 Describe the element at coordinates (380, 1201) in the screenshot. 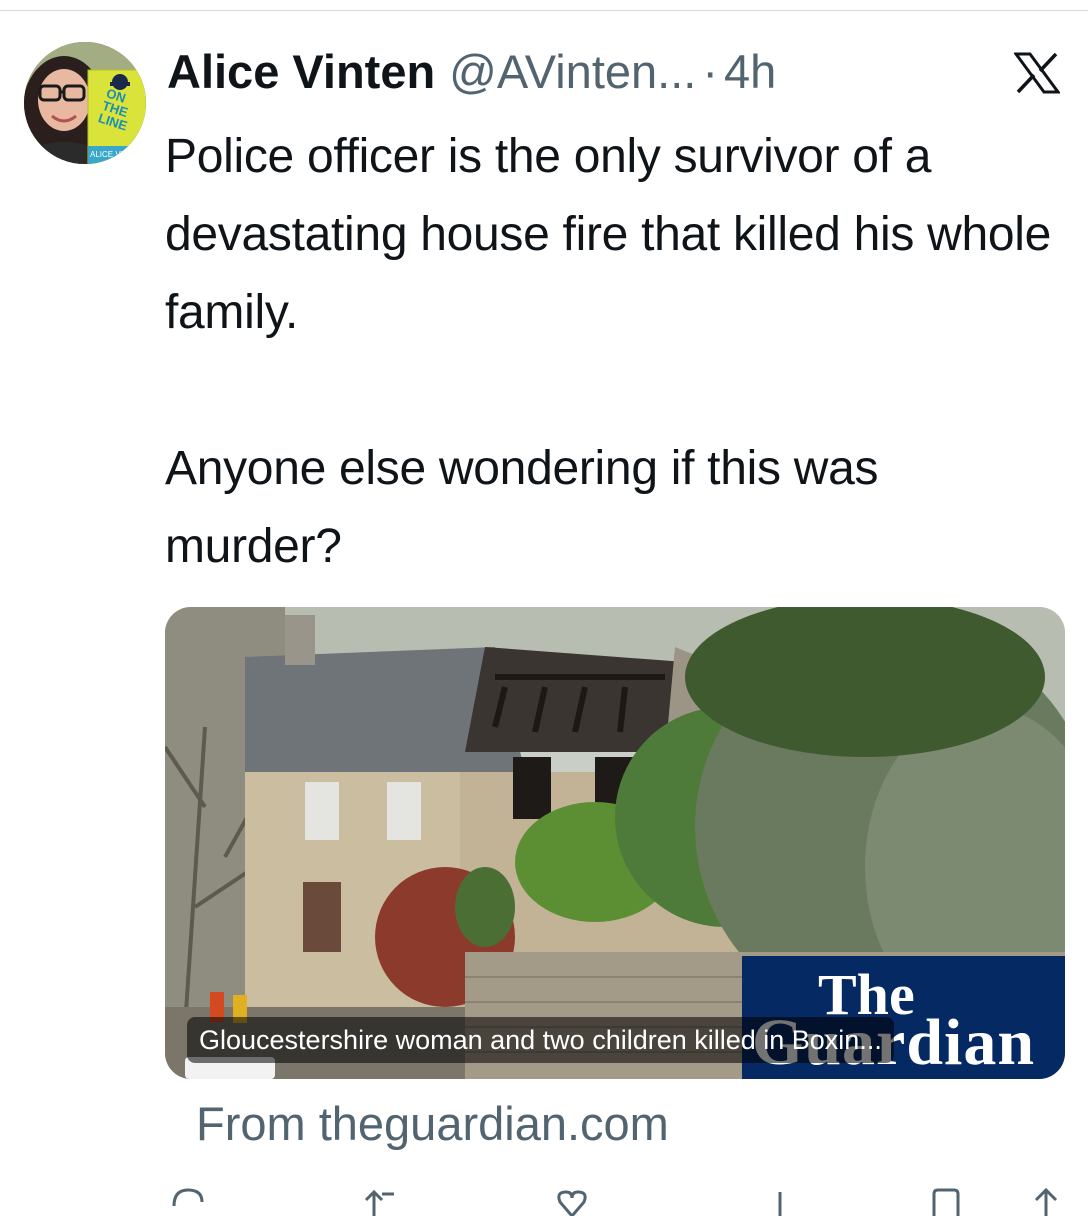

I see `repost-icon` at that location.